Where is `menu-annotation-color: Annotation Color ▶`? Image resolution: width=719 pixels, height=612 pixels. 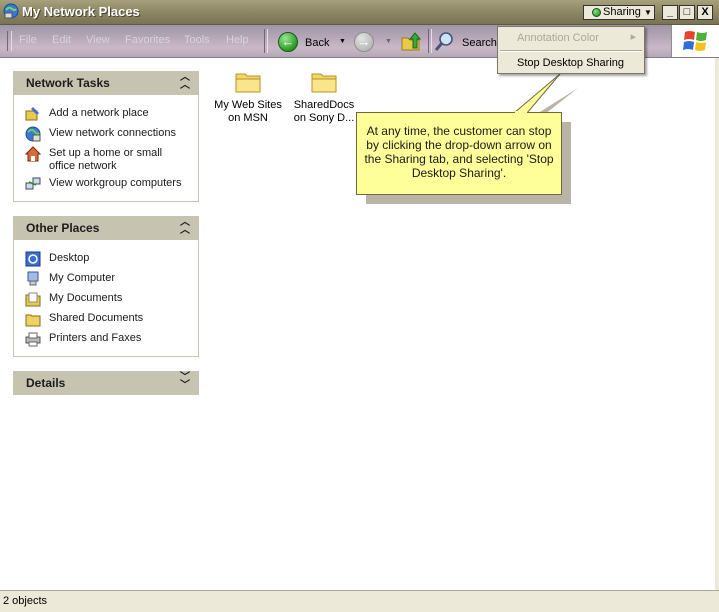 menu-annotation-color: Annotation Color ▶ is located at coordinates (571, 38).